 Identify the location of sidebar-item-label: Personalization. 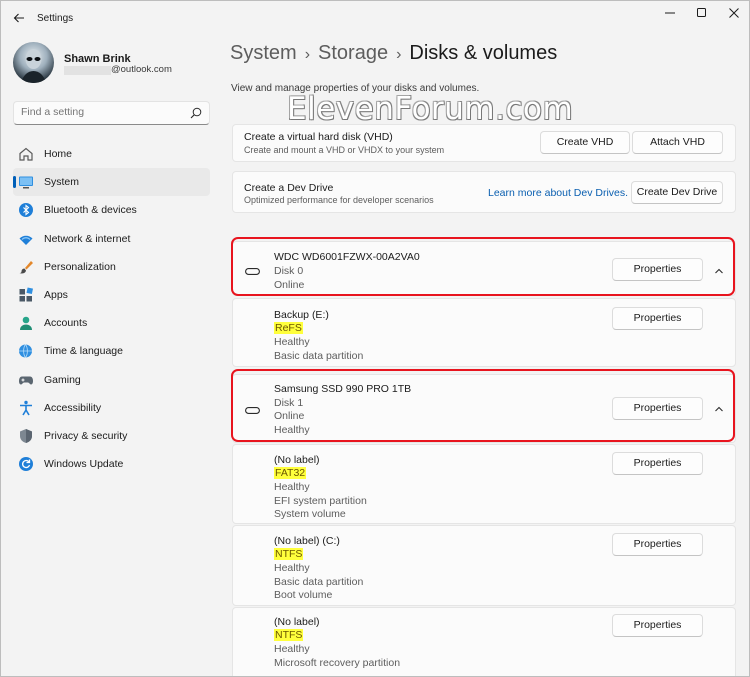
(80, 266).